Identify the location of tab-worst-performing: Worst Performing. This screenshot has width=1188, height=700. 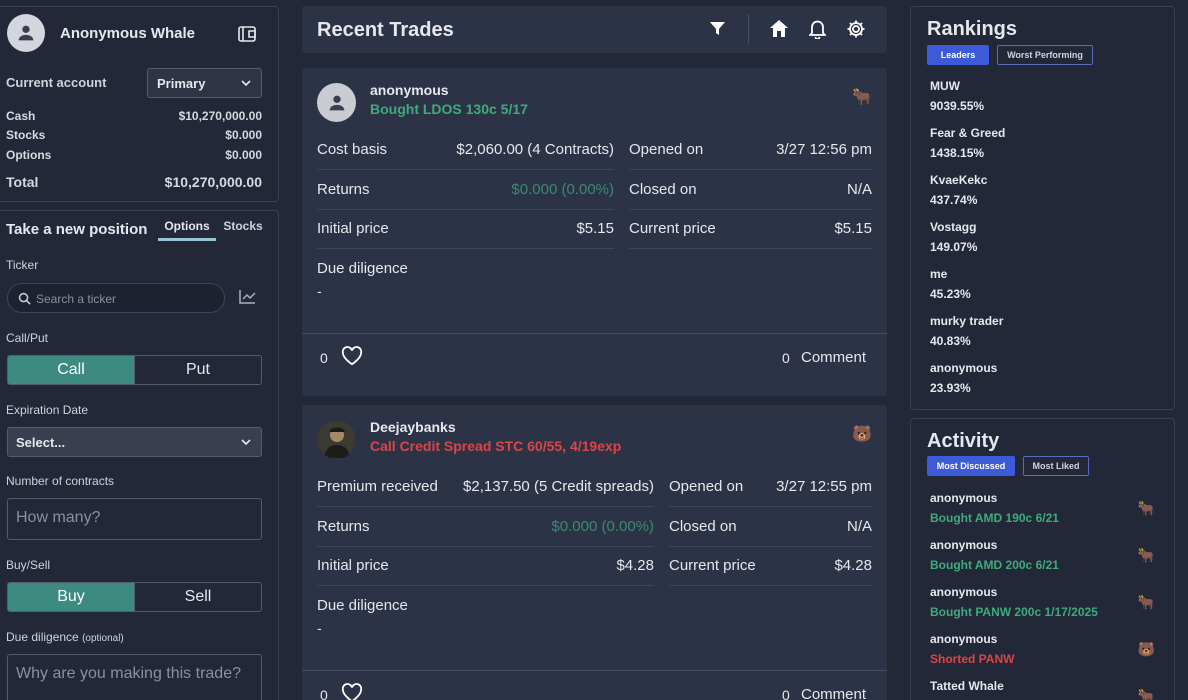
(1045, 55).